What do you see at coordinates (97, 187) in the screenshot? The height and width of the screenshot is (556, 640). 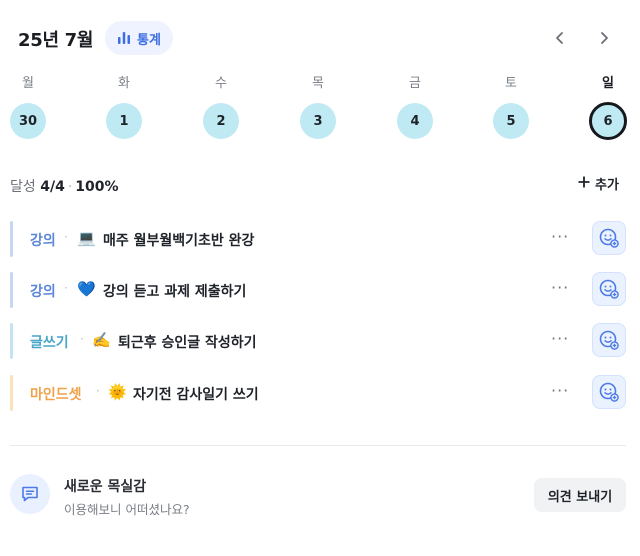 I see `summary-percent: 100%` at bounding box center [97, 187].